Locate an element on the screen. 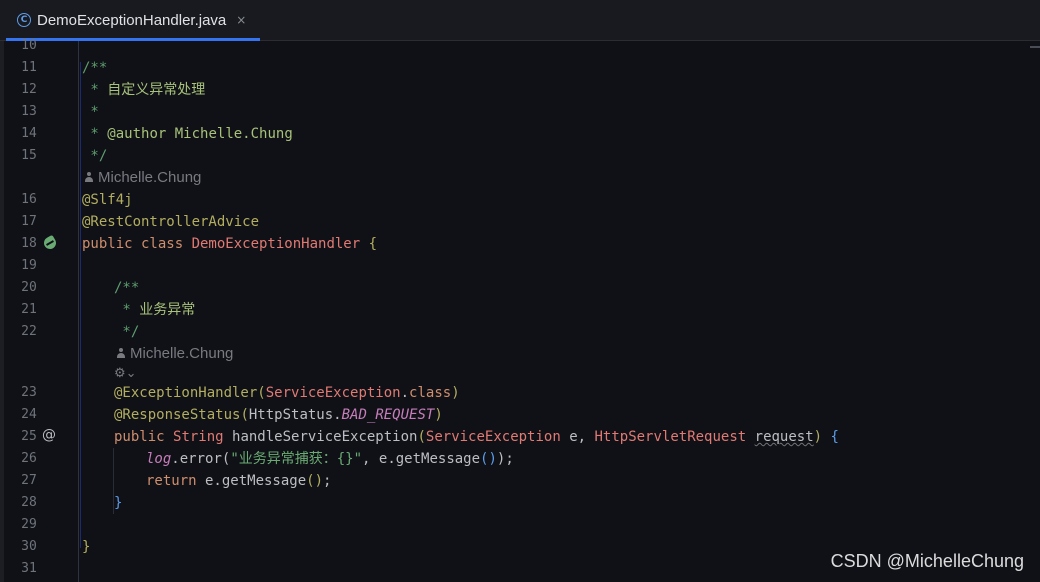 The image size is (1040, 582). code-line-15: */ is located at coordinates (94, 156).